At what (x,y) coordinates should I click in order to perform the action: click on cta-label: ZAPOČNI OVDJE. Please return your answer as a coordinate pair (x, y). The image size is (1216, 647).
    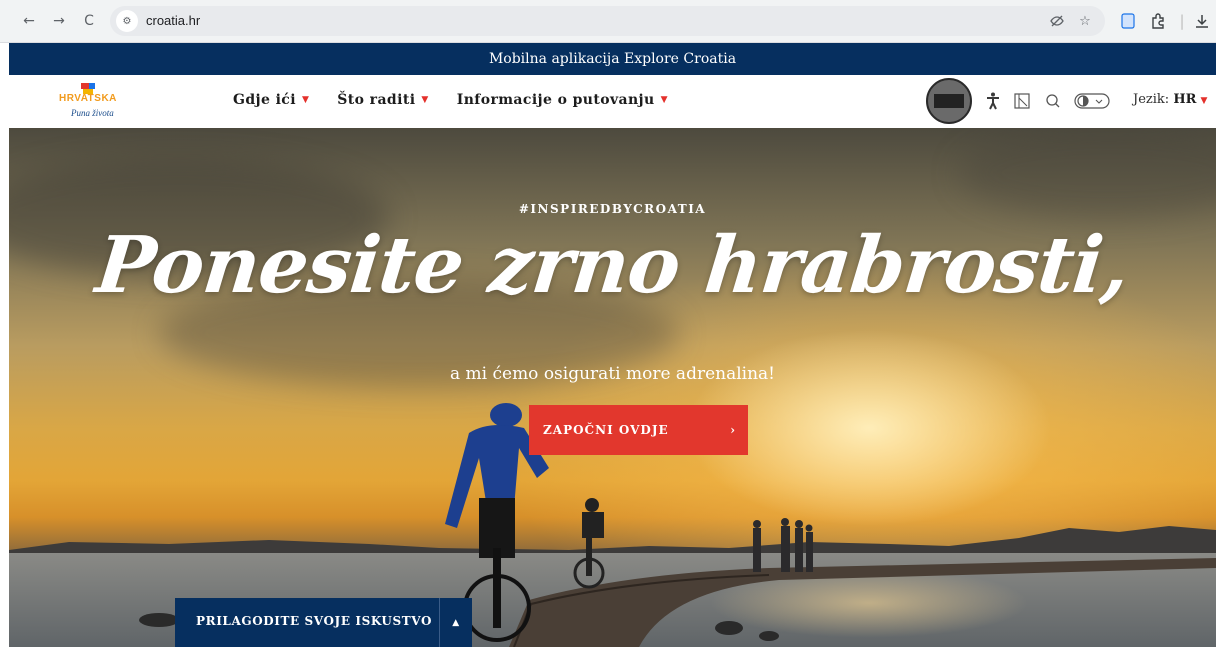
    Looking at the image, I should click on (606, 430).